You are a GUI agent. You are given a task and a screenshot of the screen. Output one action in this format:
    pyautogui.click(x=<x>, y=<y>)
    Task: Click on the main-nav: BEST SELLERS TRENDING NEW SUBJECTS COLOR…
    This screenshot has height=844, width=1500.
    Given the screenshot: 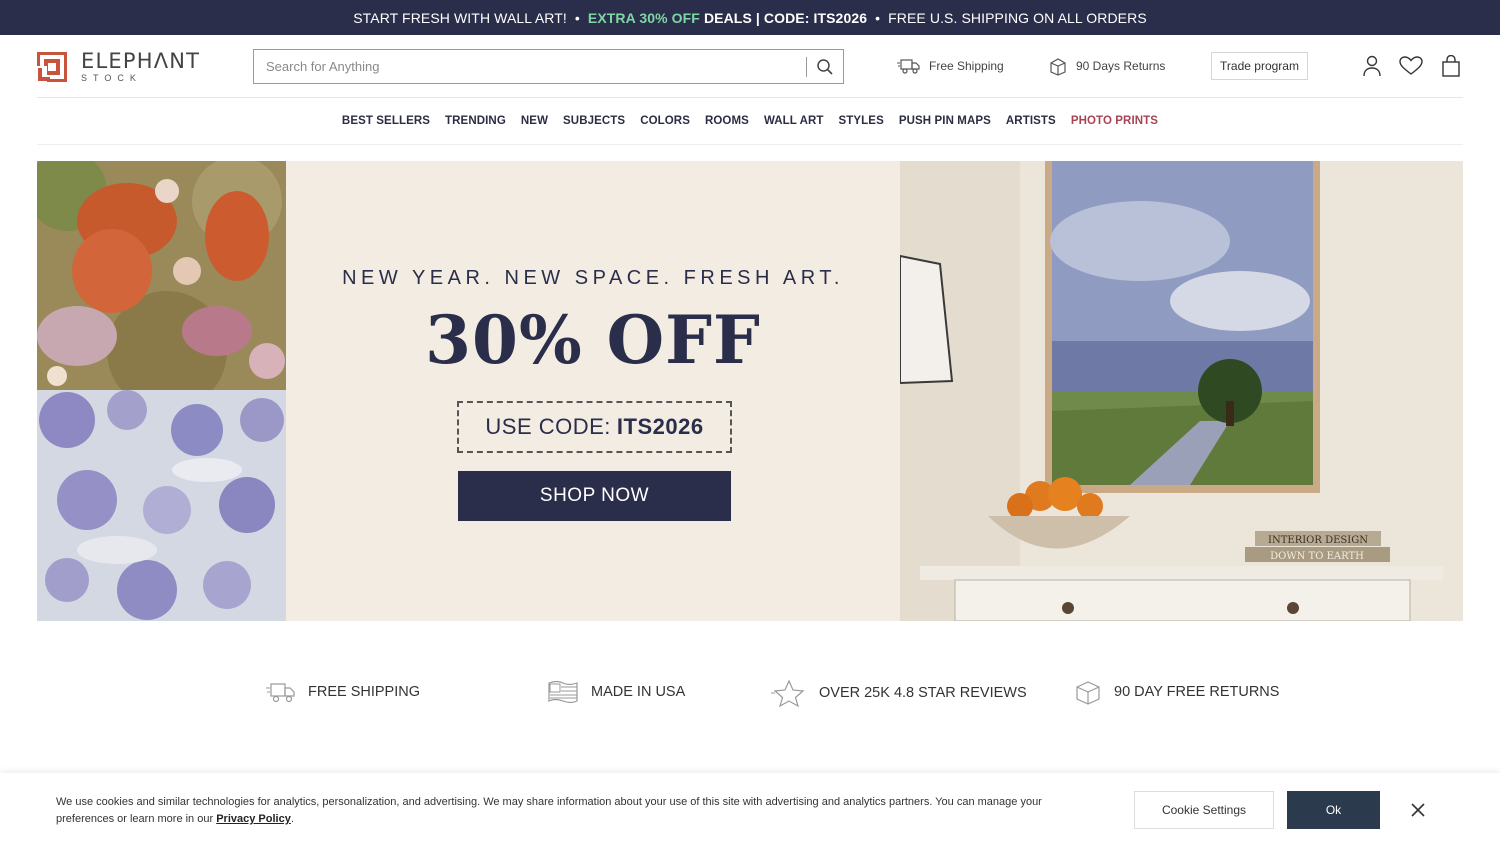 What is the action you would take?
    pyautogui.click(x=750, y=121)
    